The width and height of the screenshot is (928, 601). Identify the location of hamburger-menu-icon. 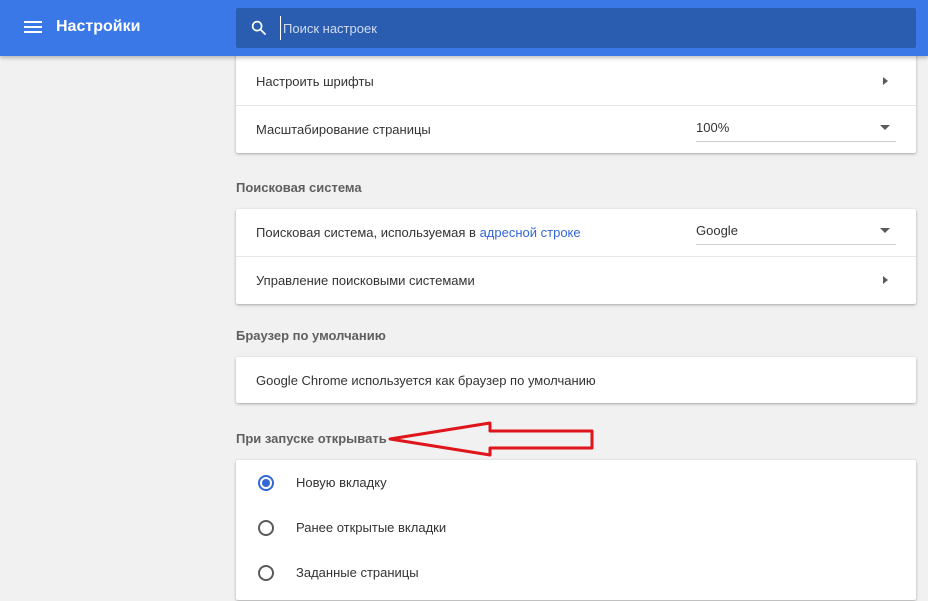
(30, 27).